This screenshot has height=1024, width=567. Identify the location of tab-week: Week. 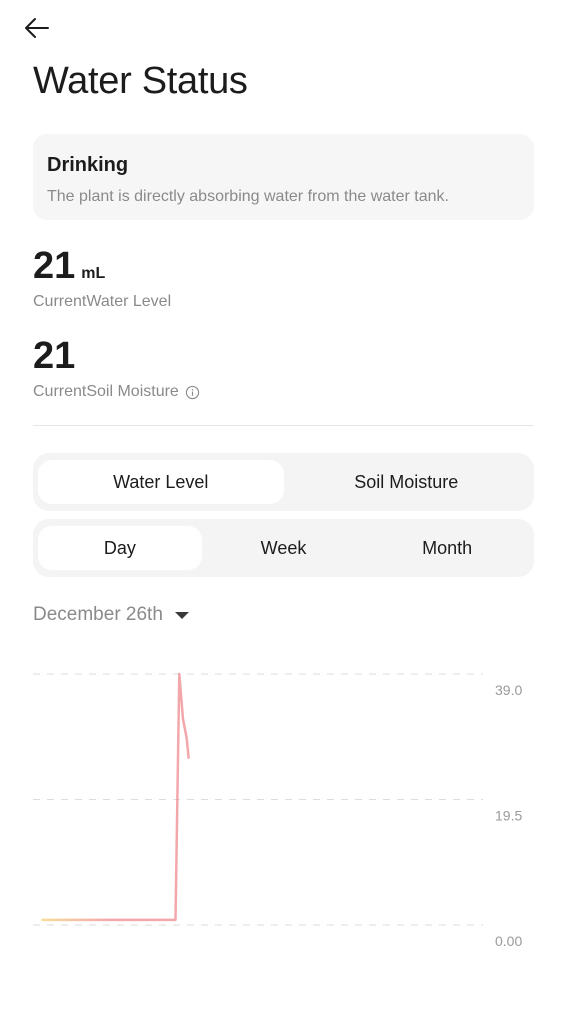
(284, 548).